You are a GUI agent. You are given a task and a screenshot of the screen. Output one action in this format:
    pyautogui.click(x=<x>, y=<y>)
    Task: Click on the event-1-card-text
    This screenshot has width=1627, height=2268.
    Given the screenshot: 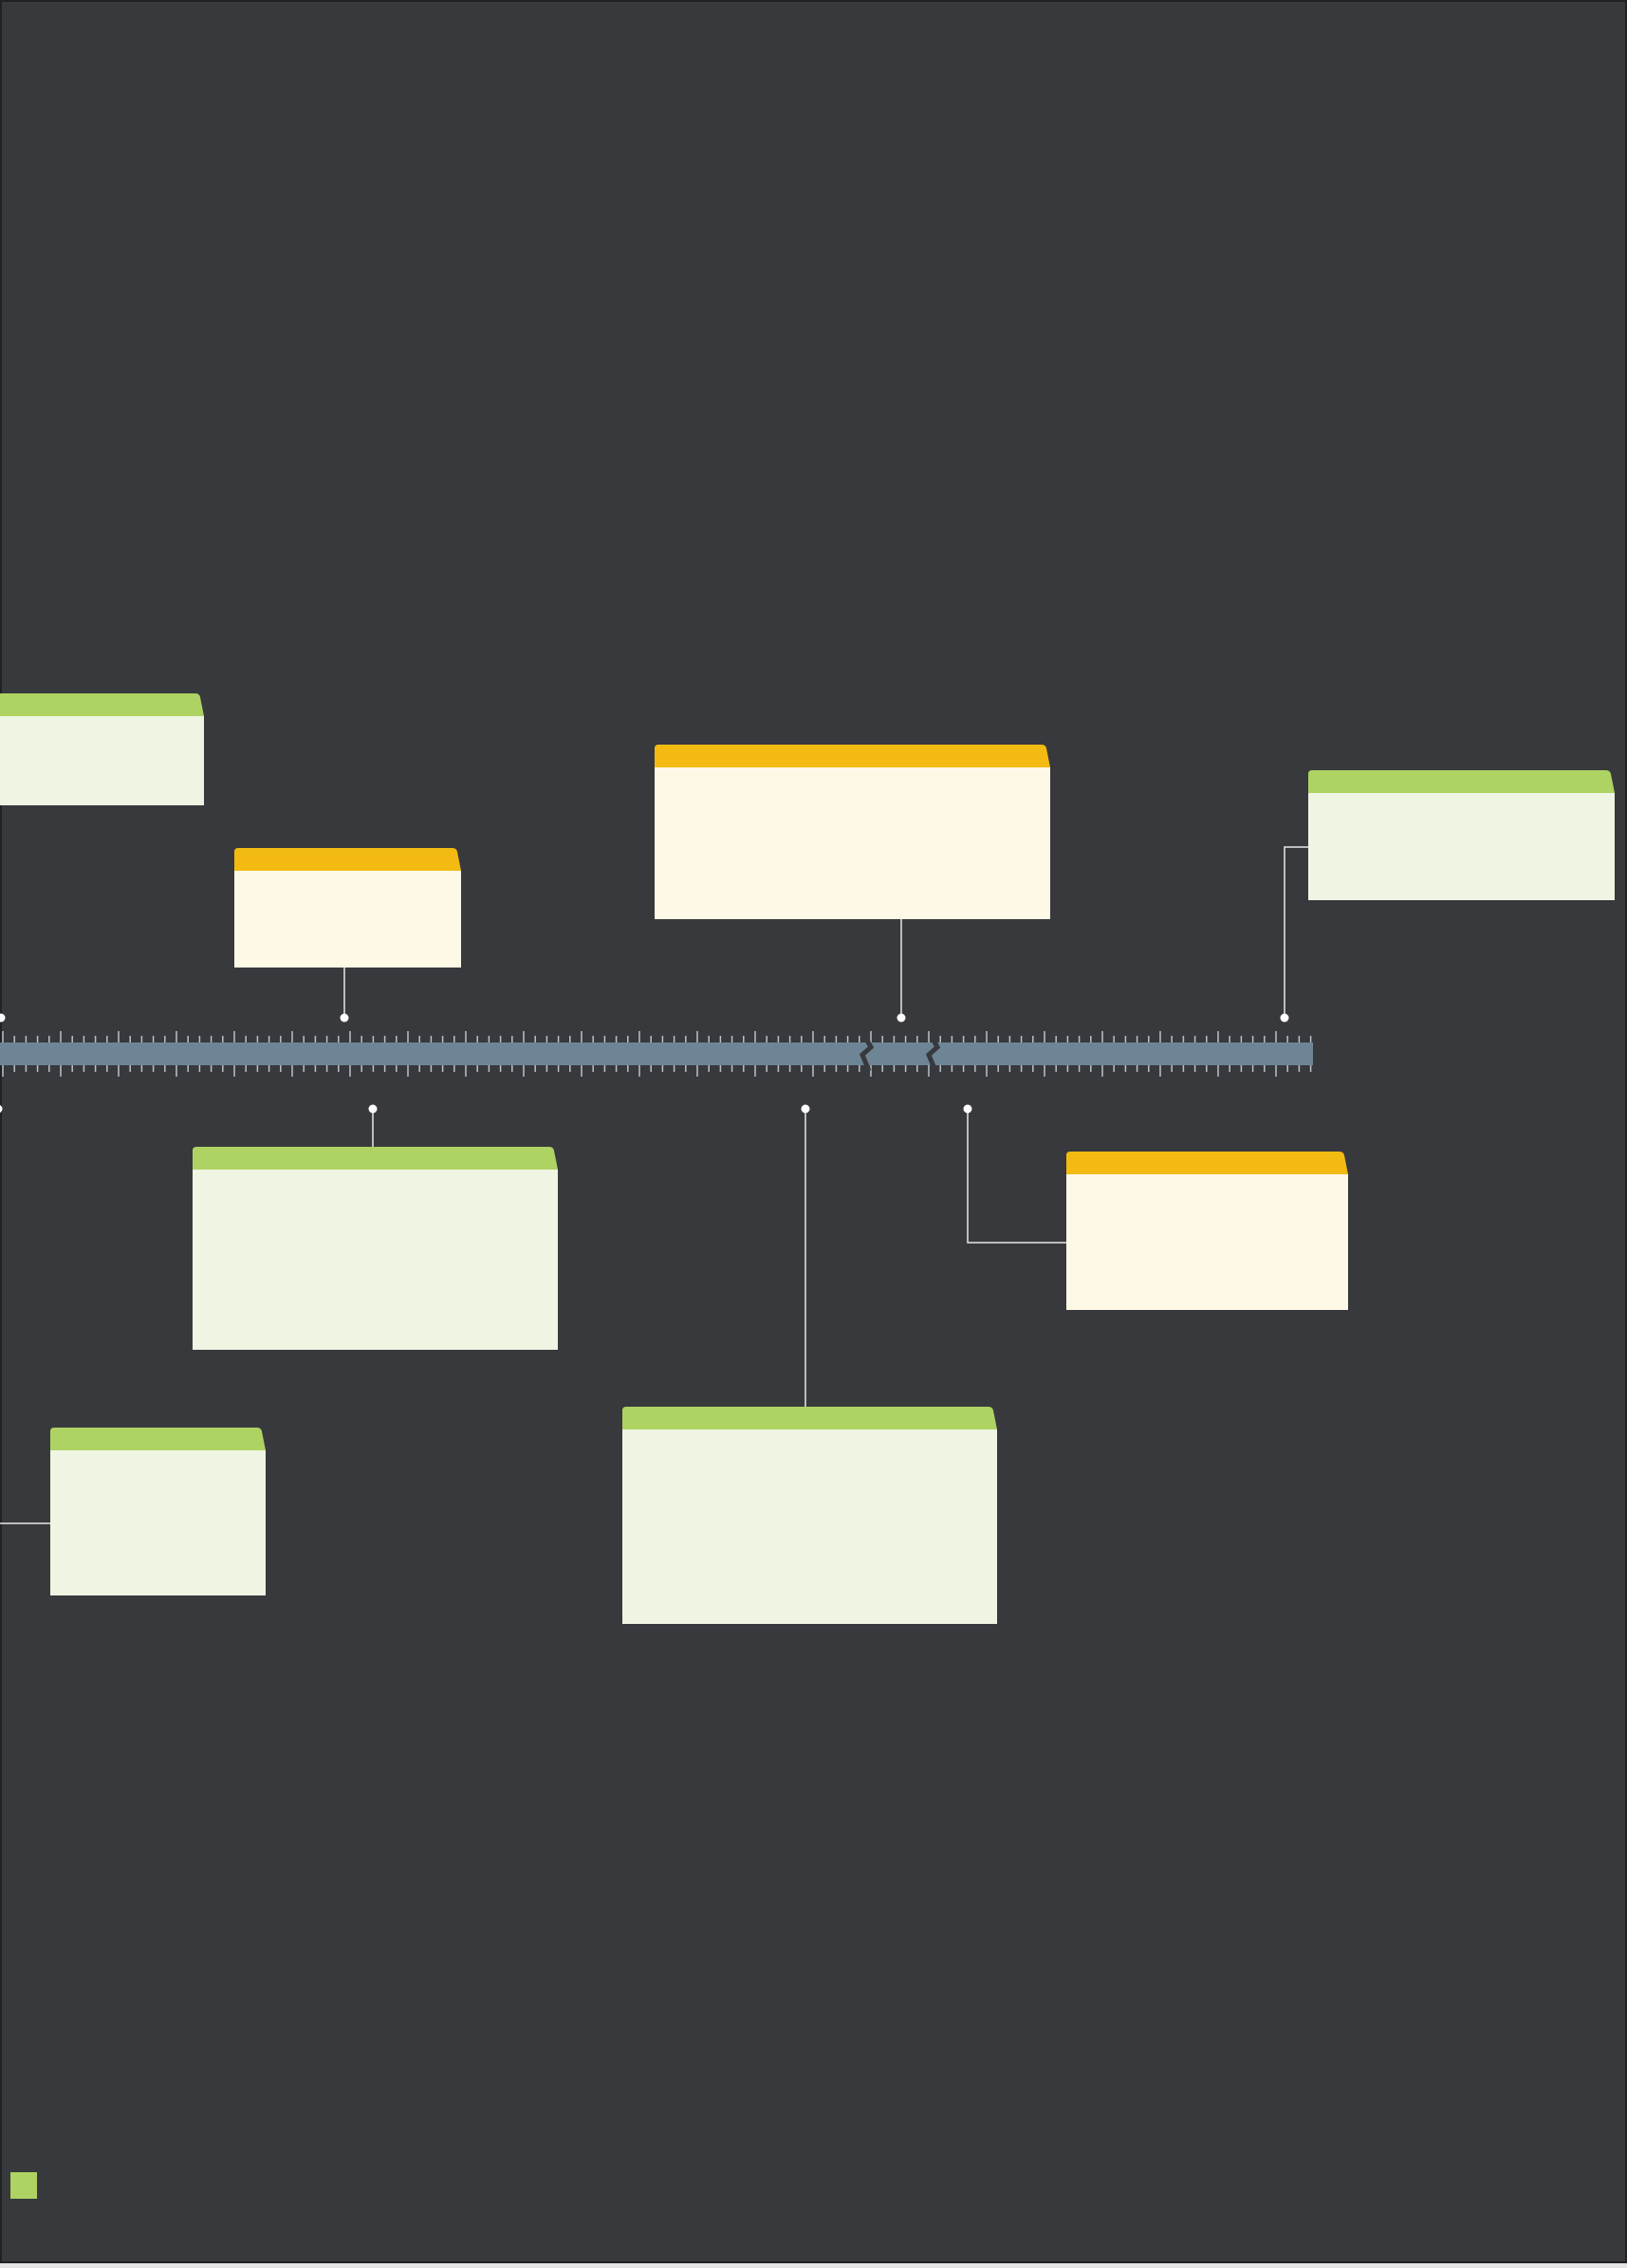 What is the action you would take?
    pyautogui.click(x=102, y=760)
    